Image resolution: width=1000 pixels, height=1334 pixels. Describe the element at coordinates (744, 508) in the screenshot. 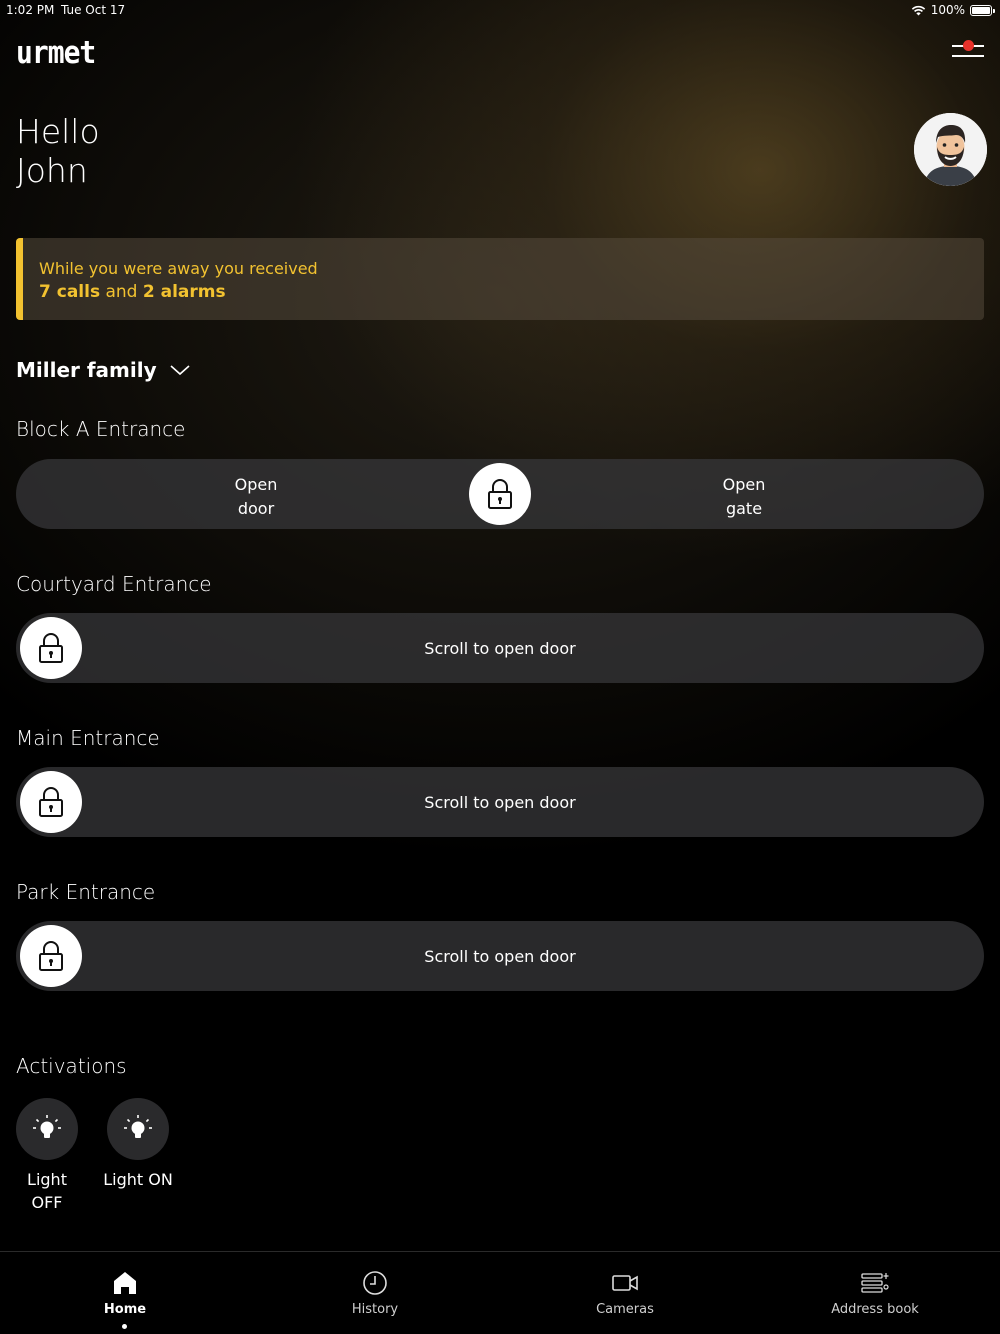

I see `open-gate-label-line2: gate` at that location.